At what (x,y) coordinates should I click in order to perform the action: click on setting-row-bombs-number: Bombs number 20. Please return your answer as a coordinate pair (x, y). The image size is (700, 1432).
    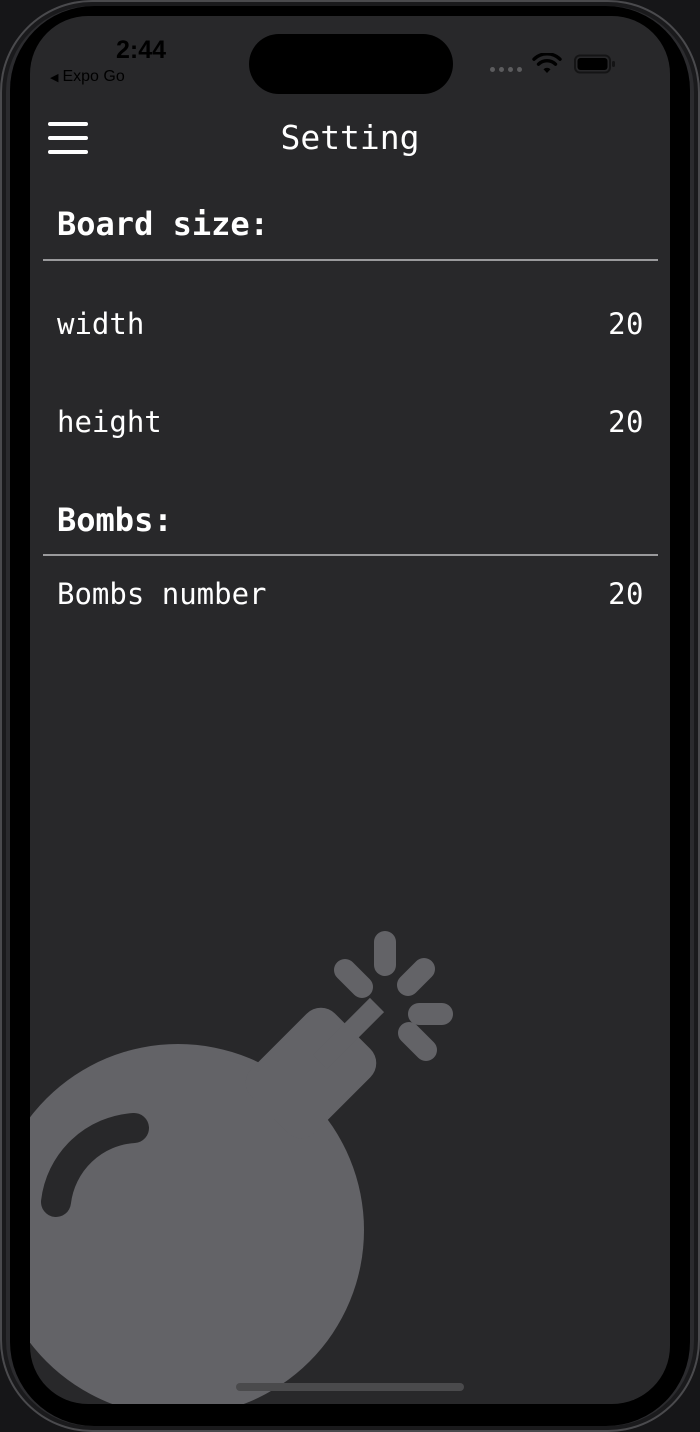
    Looking at the image, I should click on (350, 594).